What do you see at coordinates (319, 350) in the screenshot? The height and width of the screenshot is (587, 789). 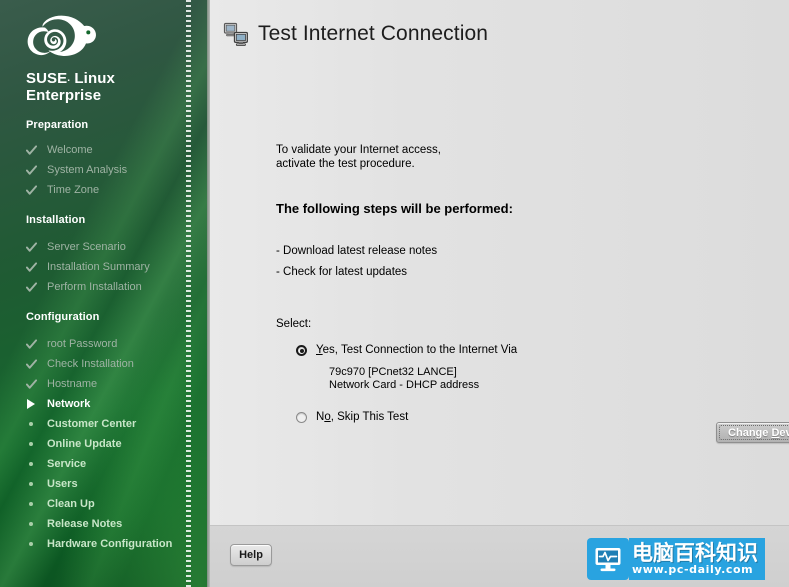 I see `radio-yes-accelerator: Y` at bounding box center [319, 350].